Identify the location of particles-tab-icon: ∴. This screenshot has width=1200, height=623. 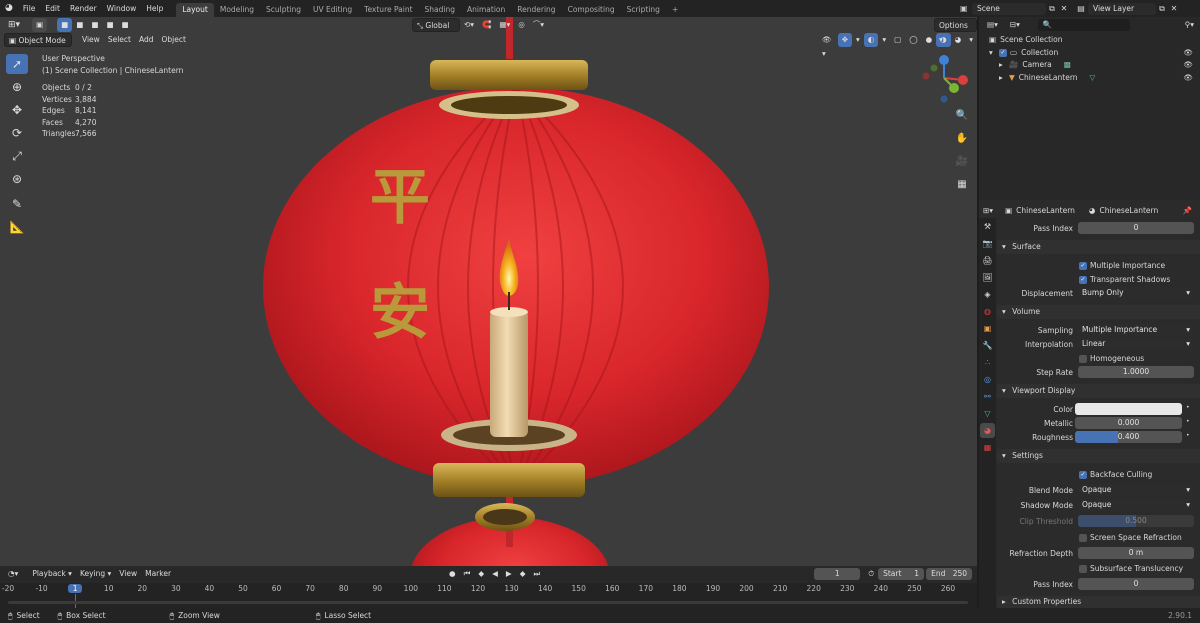
(987, 362).